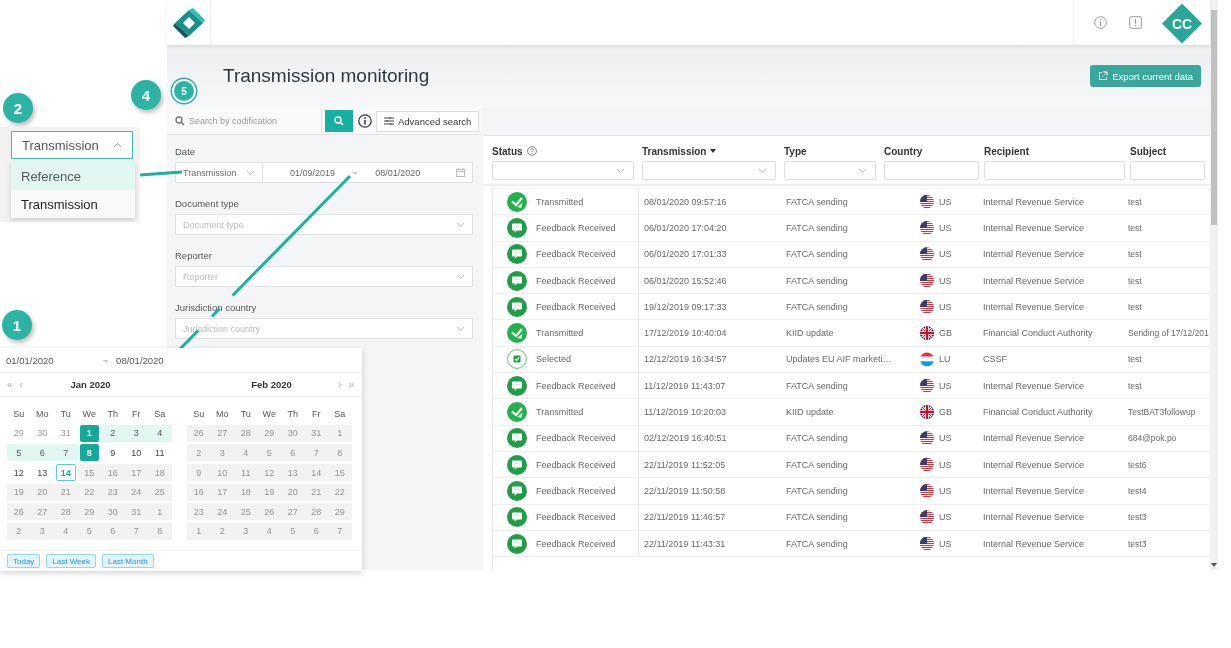  Describe the element at coordinates (42, 453) in the screenshot. I see `calendar-day: 6` at that location.